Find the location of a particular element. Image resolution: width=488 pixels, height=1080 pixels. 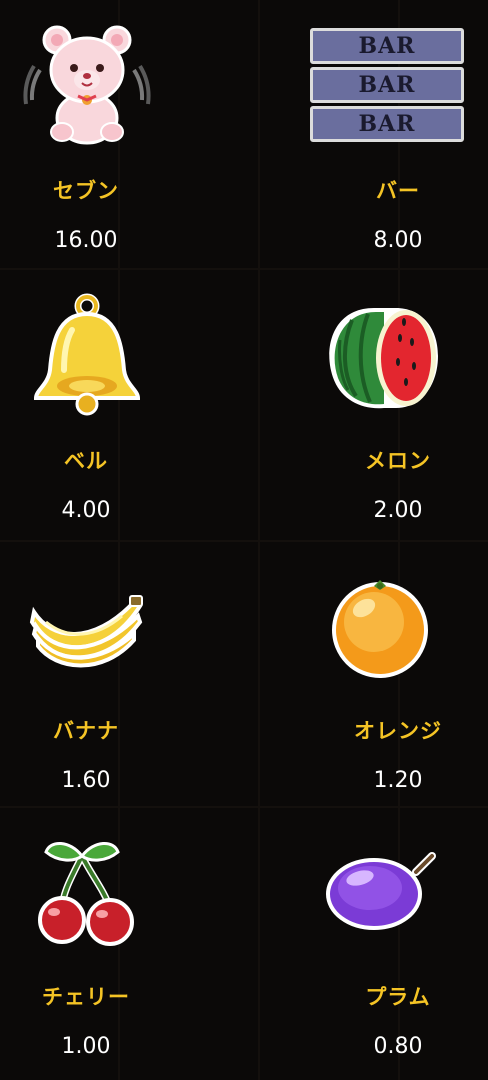

orange-icon is located at coordinates (377, 625).